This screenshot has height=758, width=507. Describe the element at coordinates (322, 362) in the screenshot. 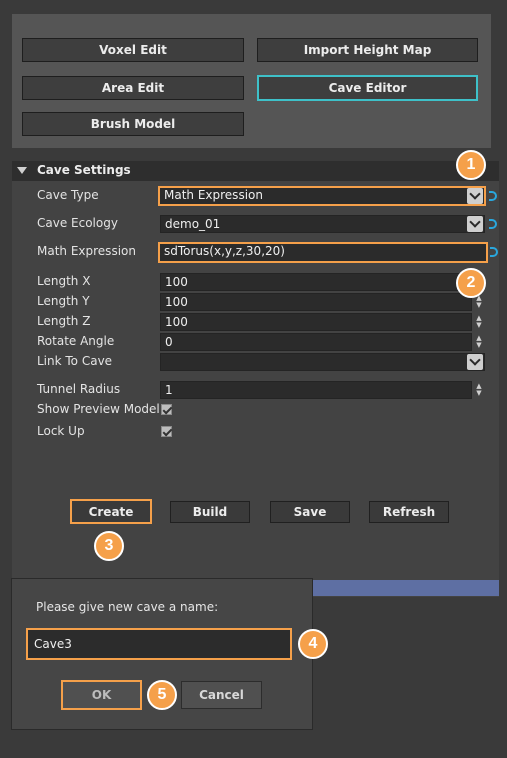

I see `link-to-cave-select` at that location.